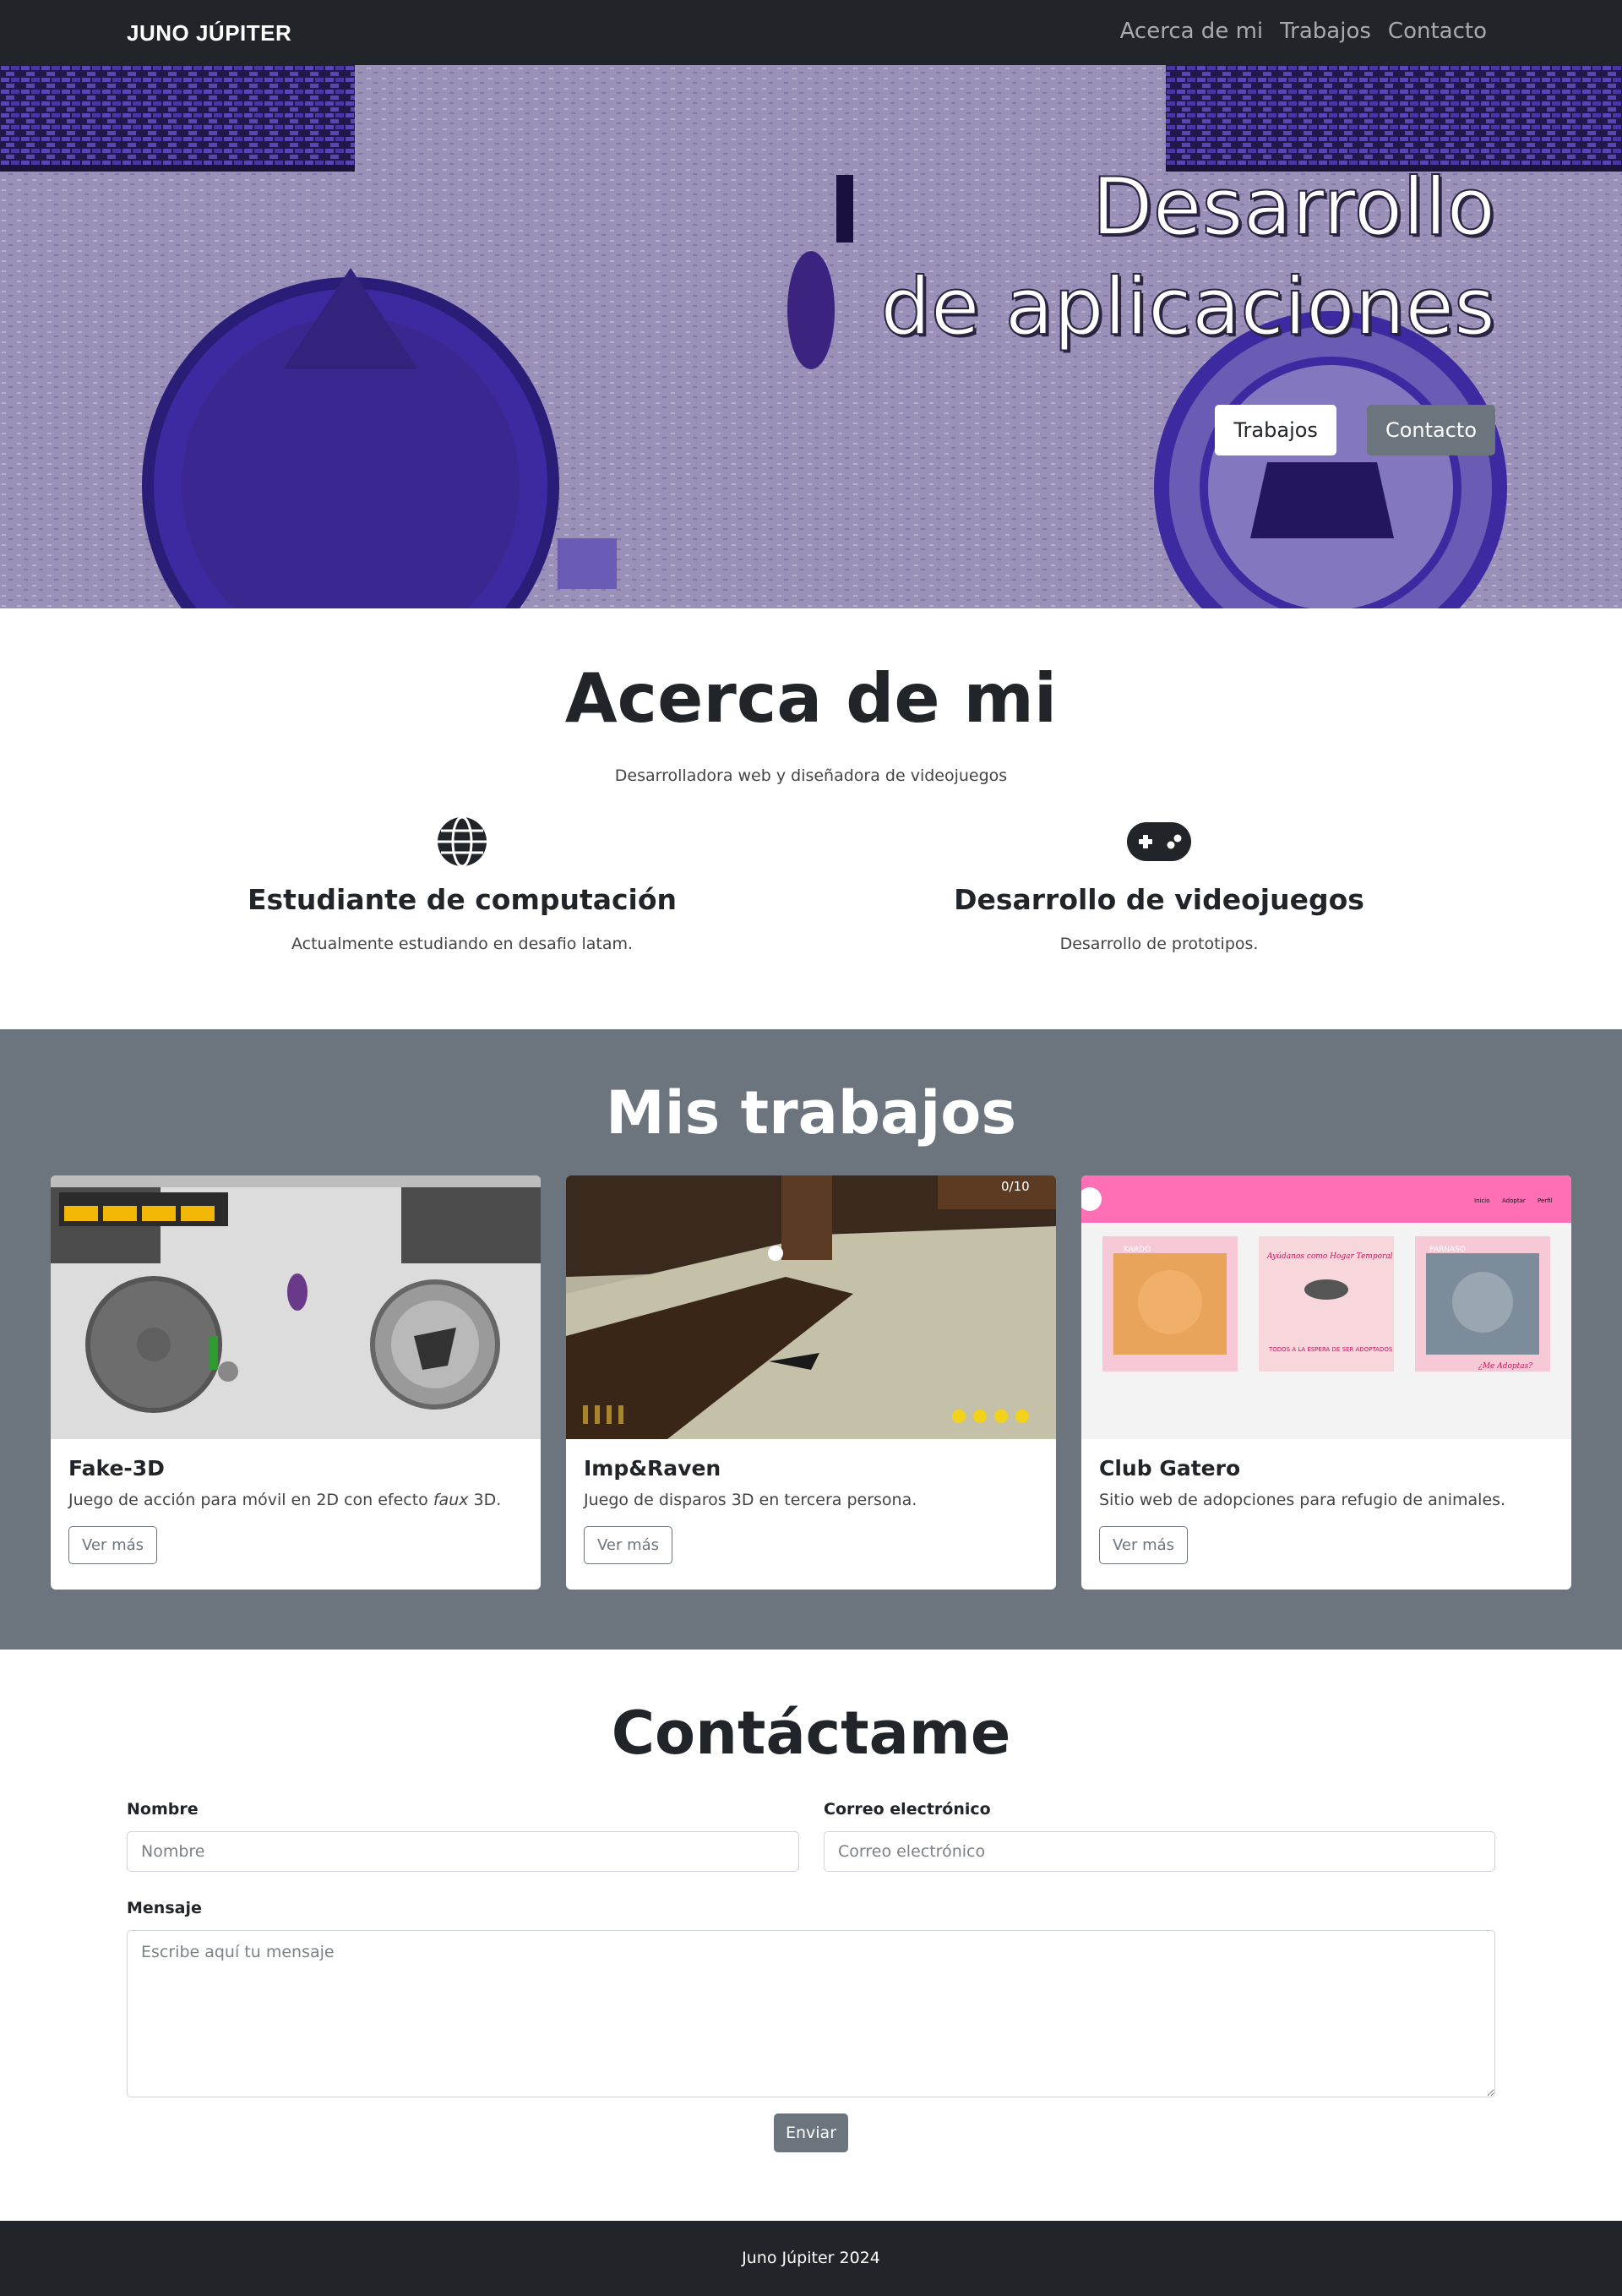 The image size is (1622, 2296). I want to click on nav-link-about: Acerca de mi, so click(1192, 31).